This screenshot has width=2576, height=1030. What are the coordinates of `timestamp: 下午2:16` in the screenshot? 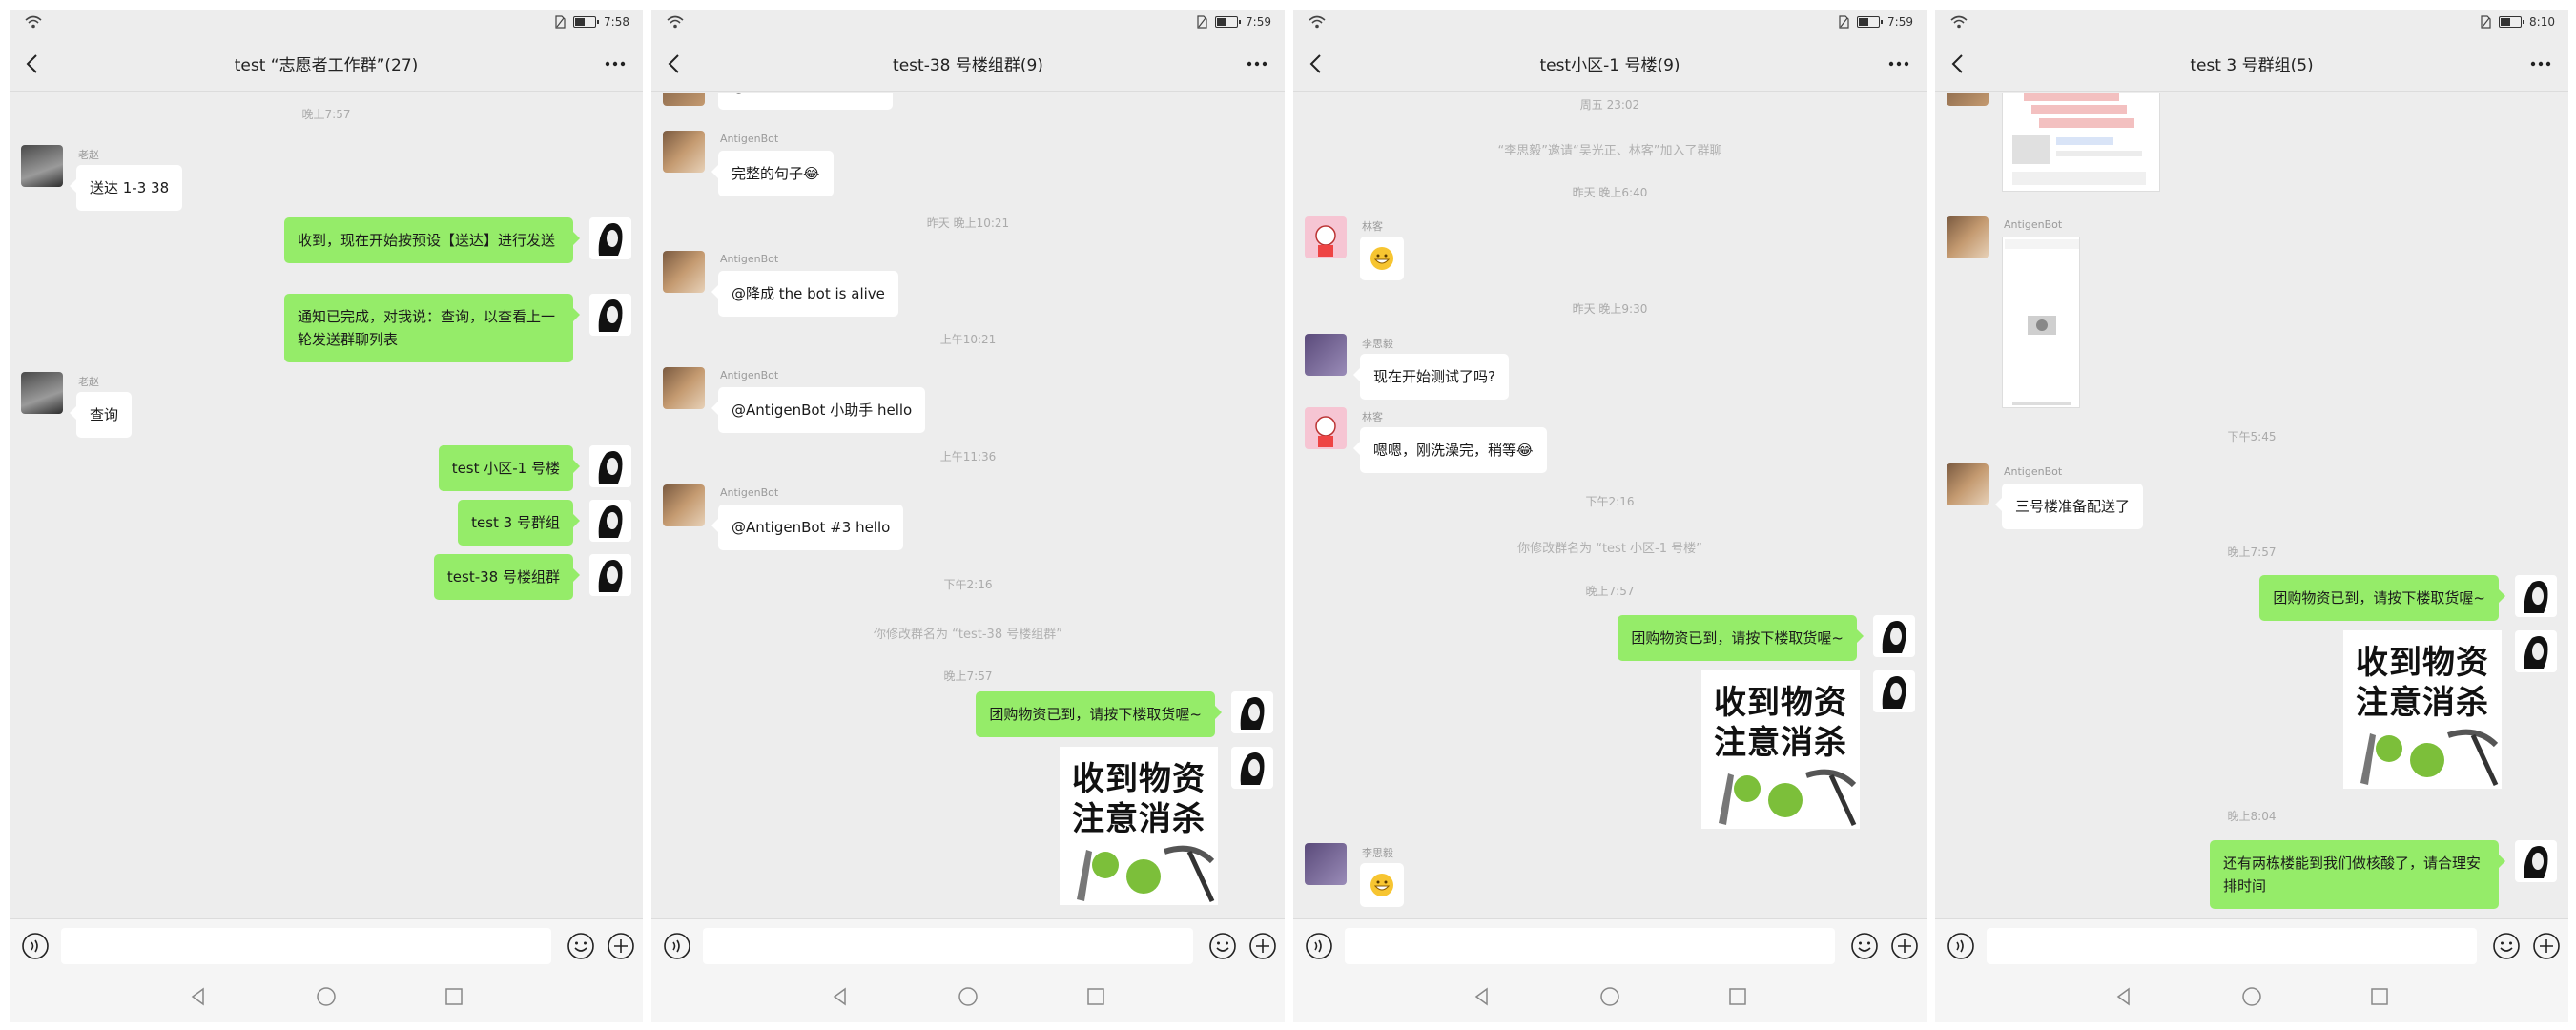 It's located at (968, 584).